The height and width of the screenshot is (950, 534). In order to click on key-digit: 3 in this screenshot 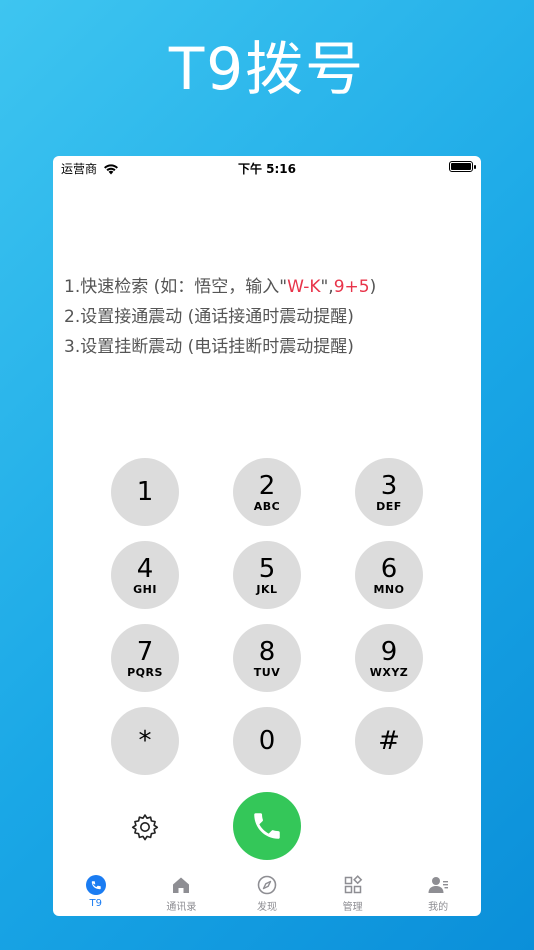, I will do `click(389, 485)`.